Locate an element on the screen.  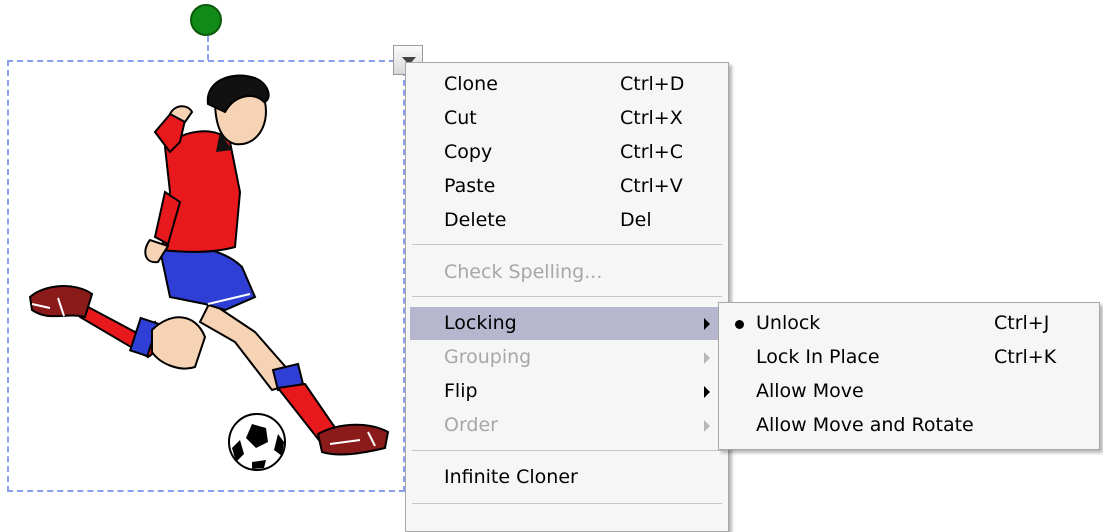
menu-item-label: Infinite Cloner is located at coordinates (511, 477).